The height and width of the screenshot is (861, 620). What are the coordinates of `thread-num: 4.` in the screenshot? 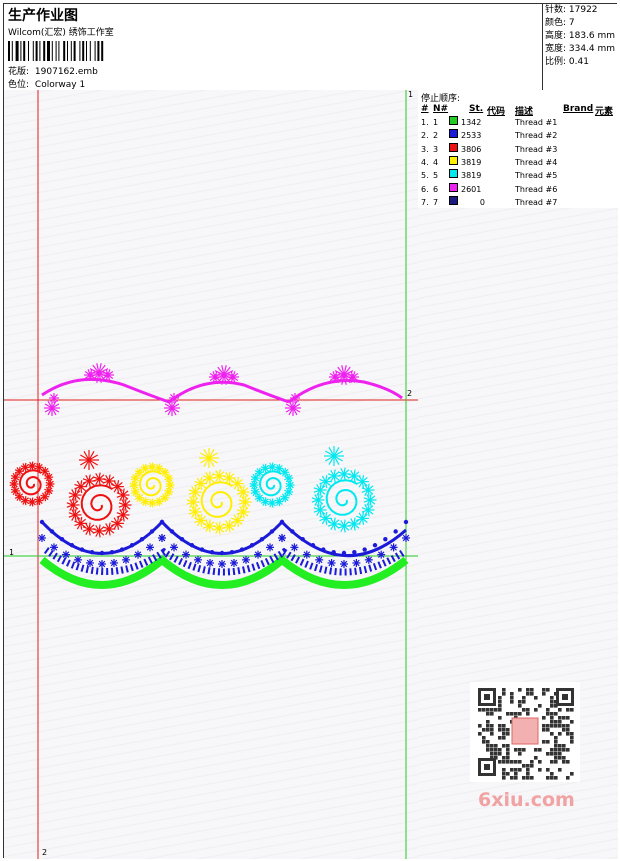 It's located at (425, 162).